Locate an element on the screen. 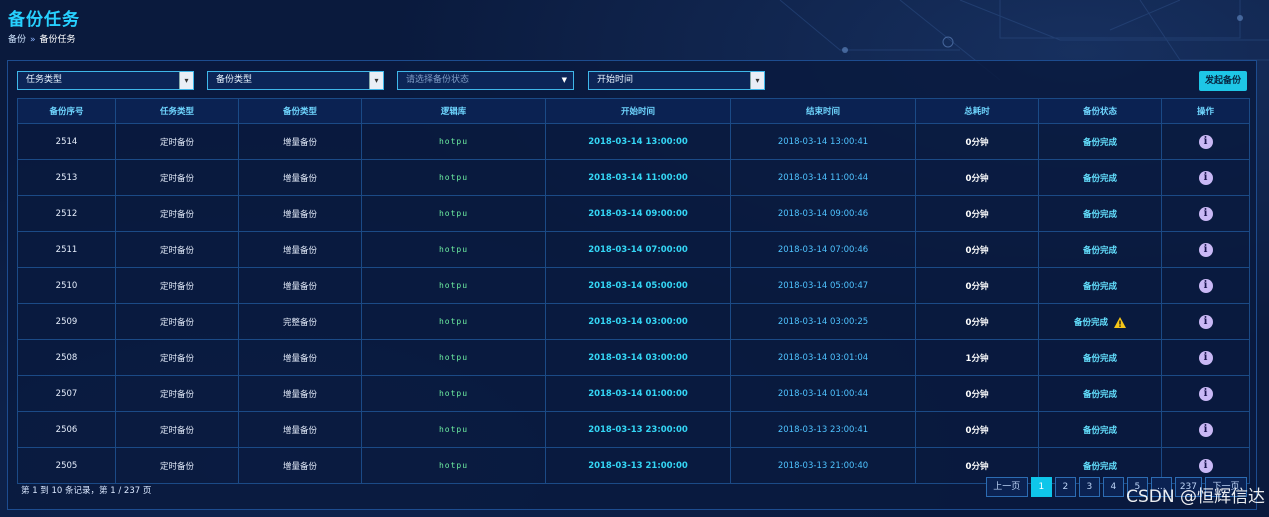  start-time-select: 开始时间 ▾ is located at coordinates (676, 80).